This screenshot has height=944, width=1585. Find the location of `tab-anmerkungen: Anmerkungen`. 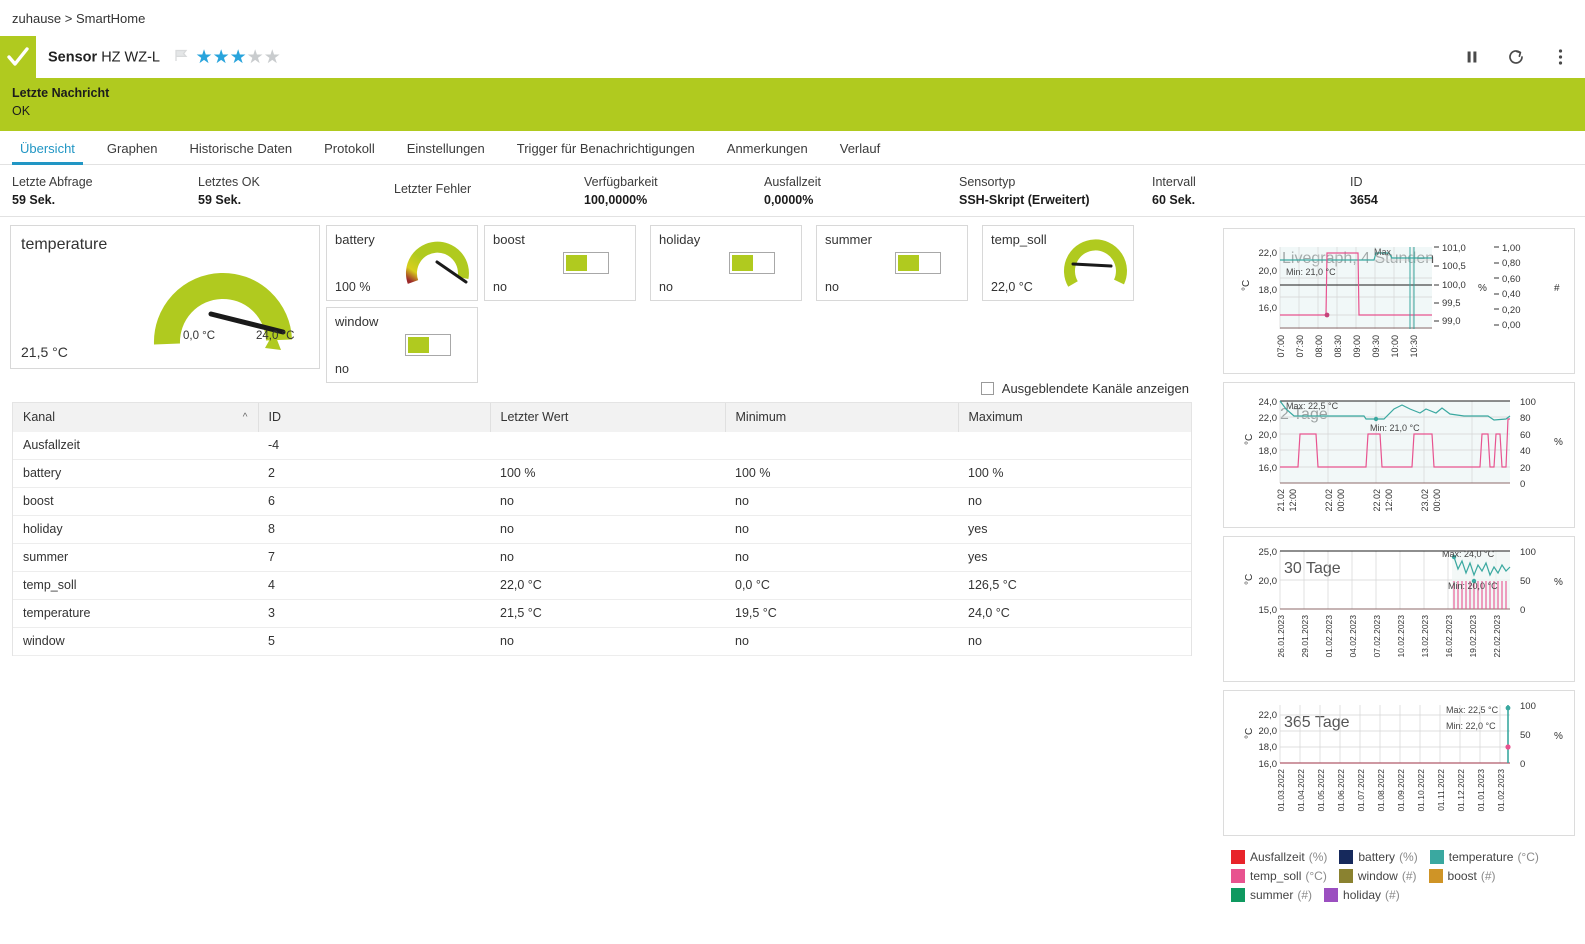

tab-anmerkungen: Anmerkungen is located at coordinates (767, 149).